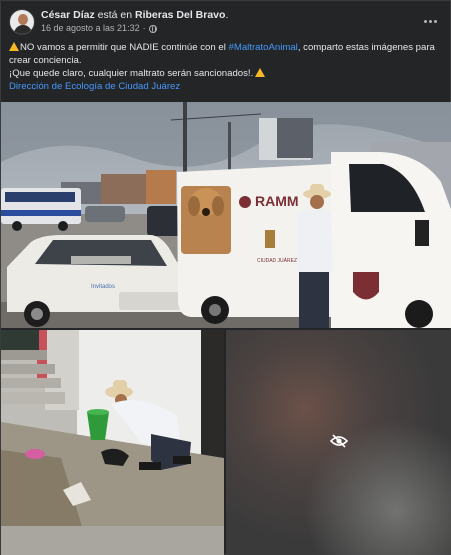  What do you see at coordinates (152, 28) in the screenshot?
I see `globe-icon` at bounding box center [152, 28].